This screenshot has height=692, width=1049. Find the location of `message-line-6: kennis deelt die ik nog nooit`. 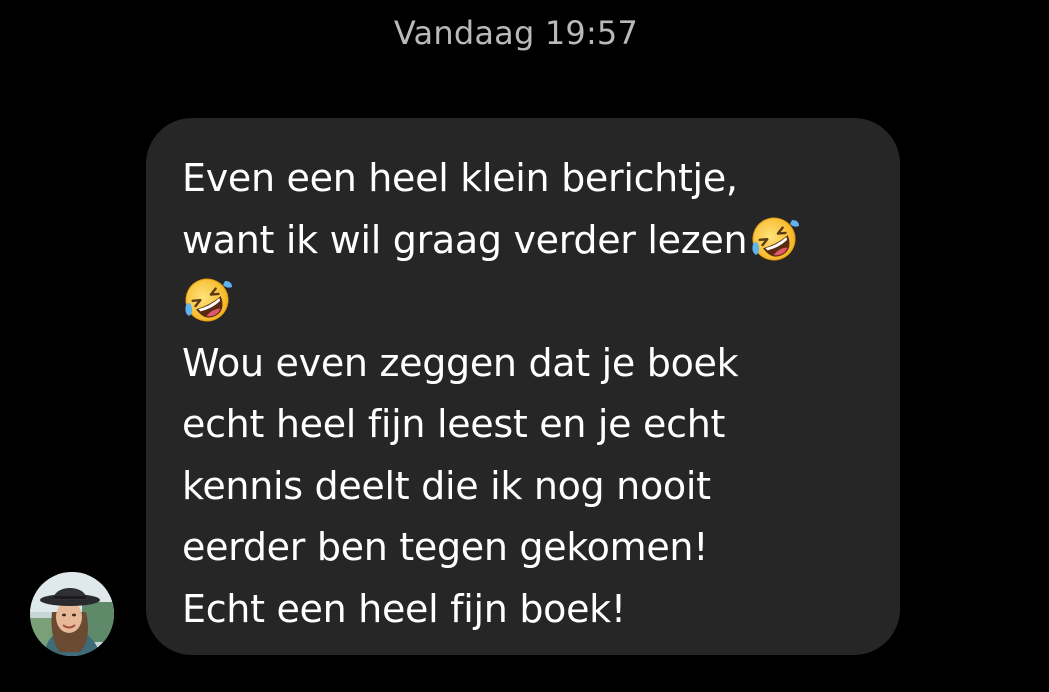

message-line-6: kennis deelt die ik nog nooit is located at coordinates (446, 485).